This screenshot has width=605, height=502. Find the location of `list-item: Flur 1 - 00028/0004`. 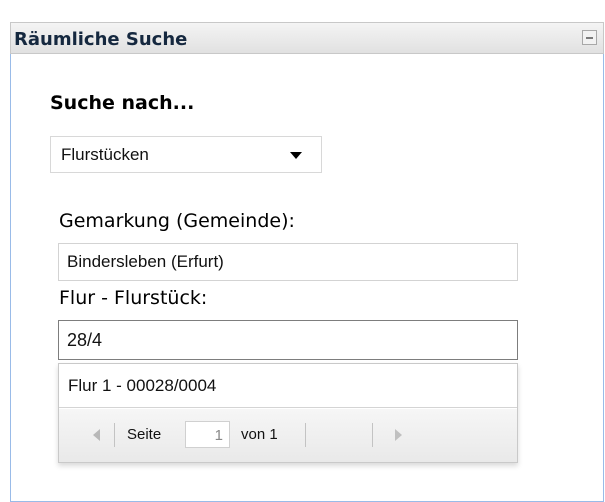

list-item: Flur 1 - 00028/0004 is located at coordinates (288, 386).